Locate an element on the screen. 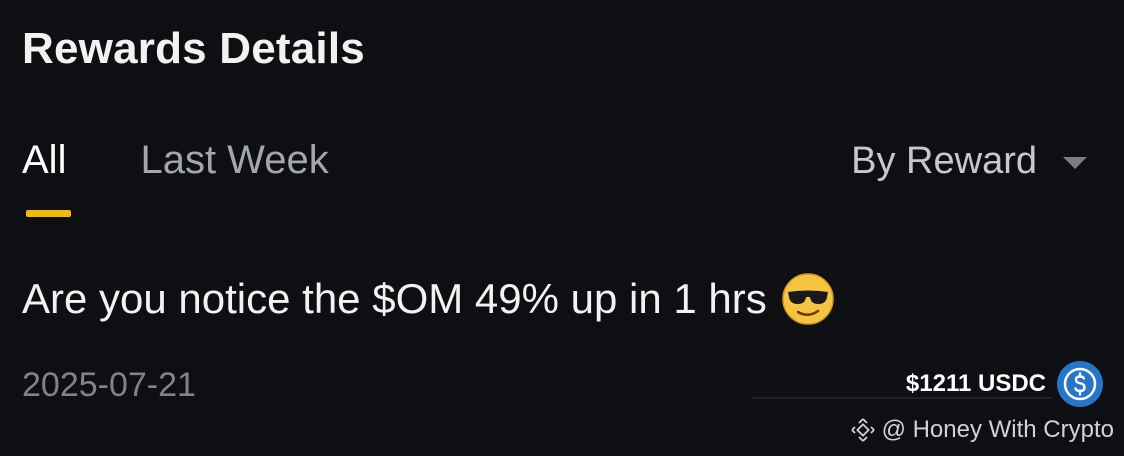 This screenshot has width=1124, height=456. active-tab-indicator is located at coordinates (48, 213).